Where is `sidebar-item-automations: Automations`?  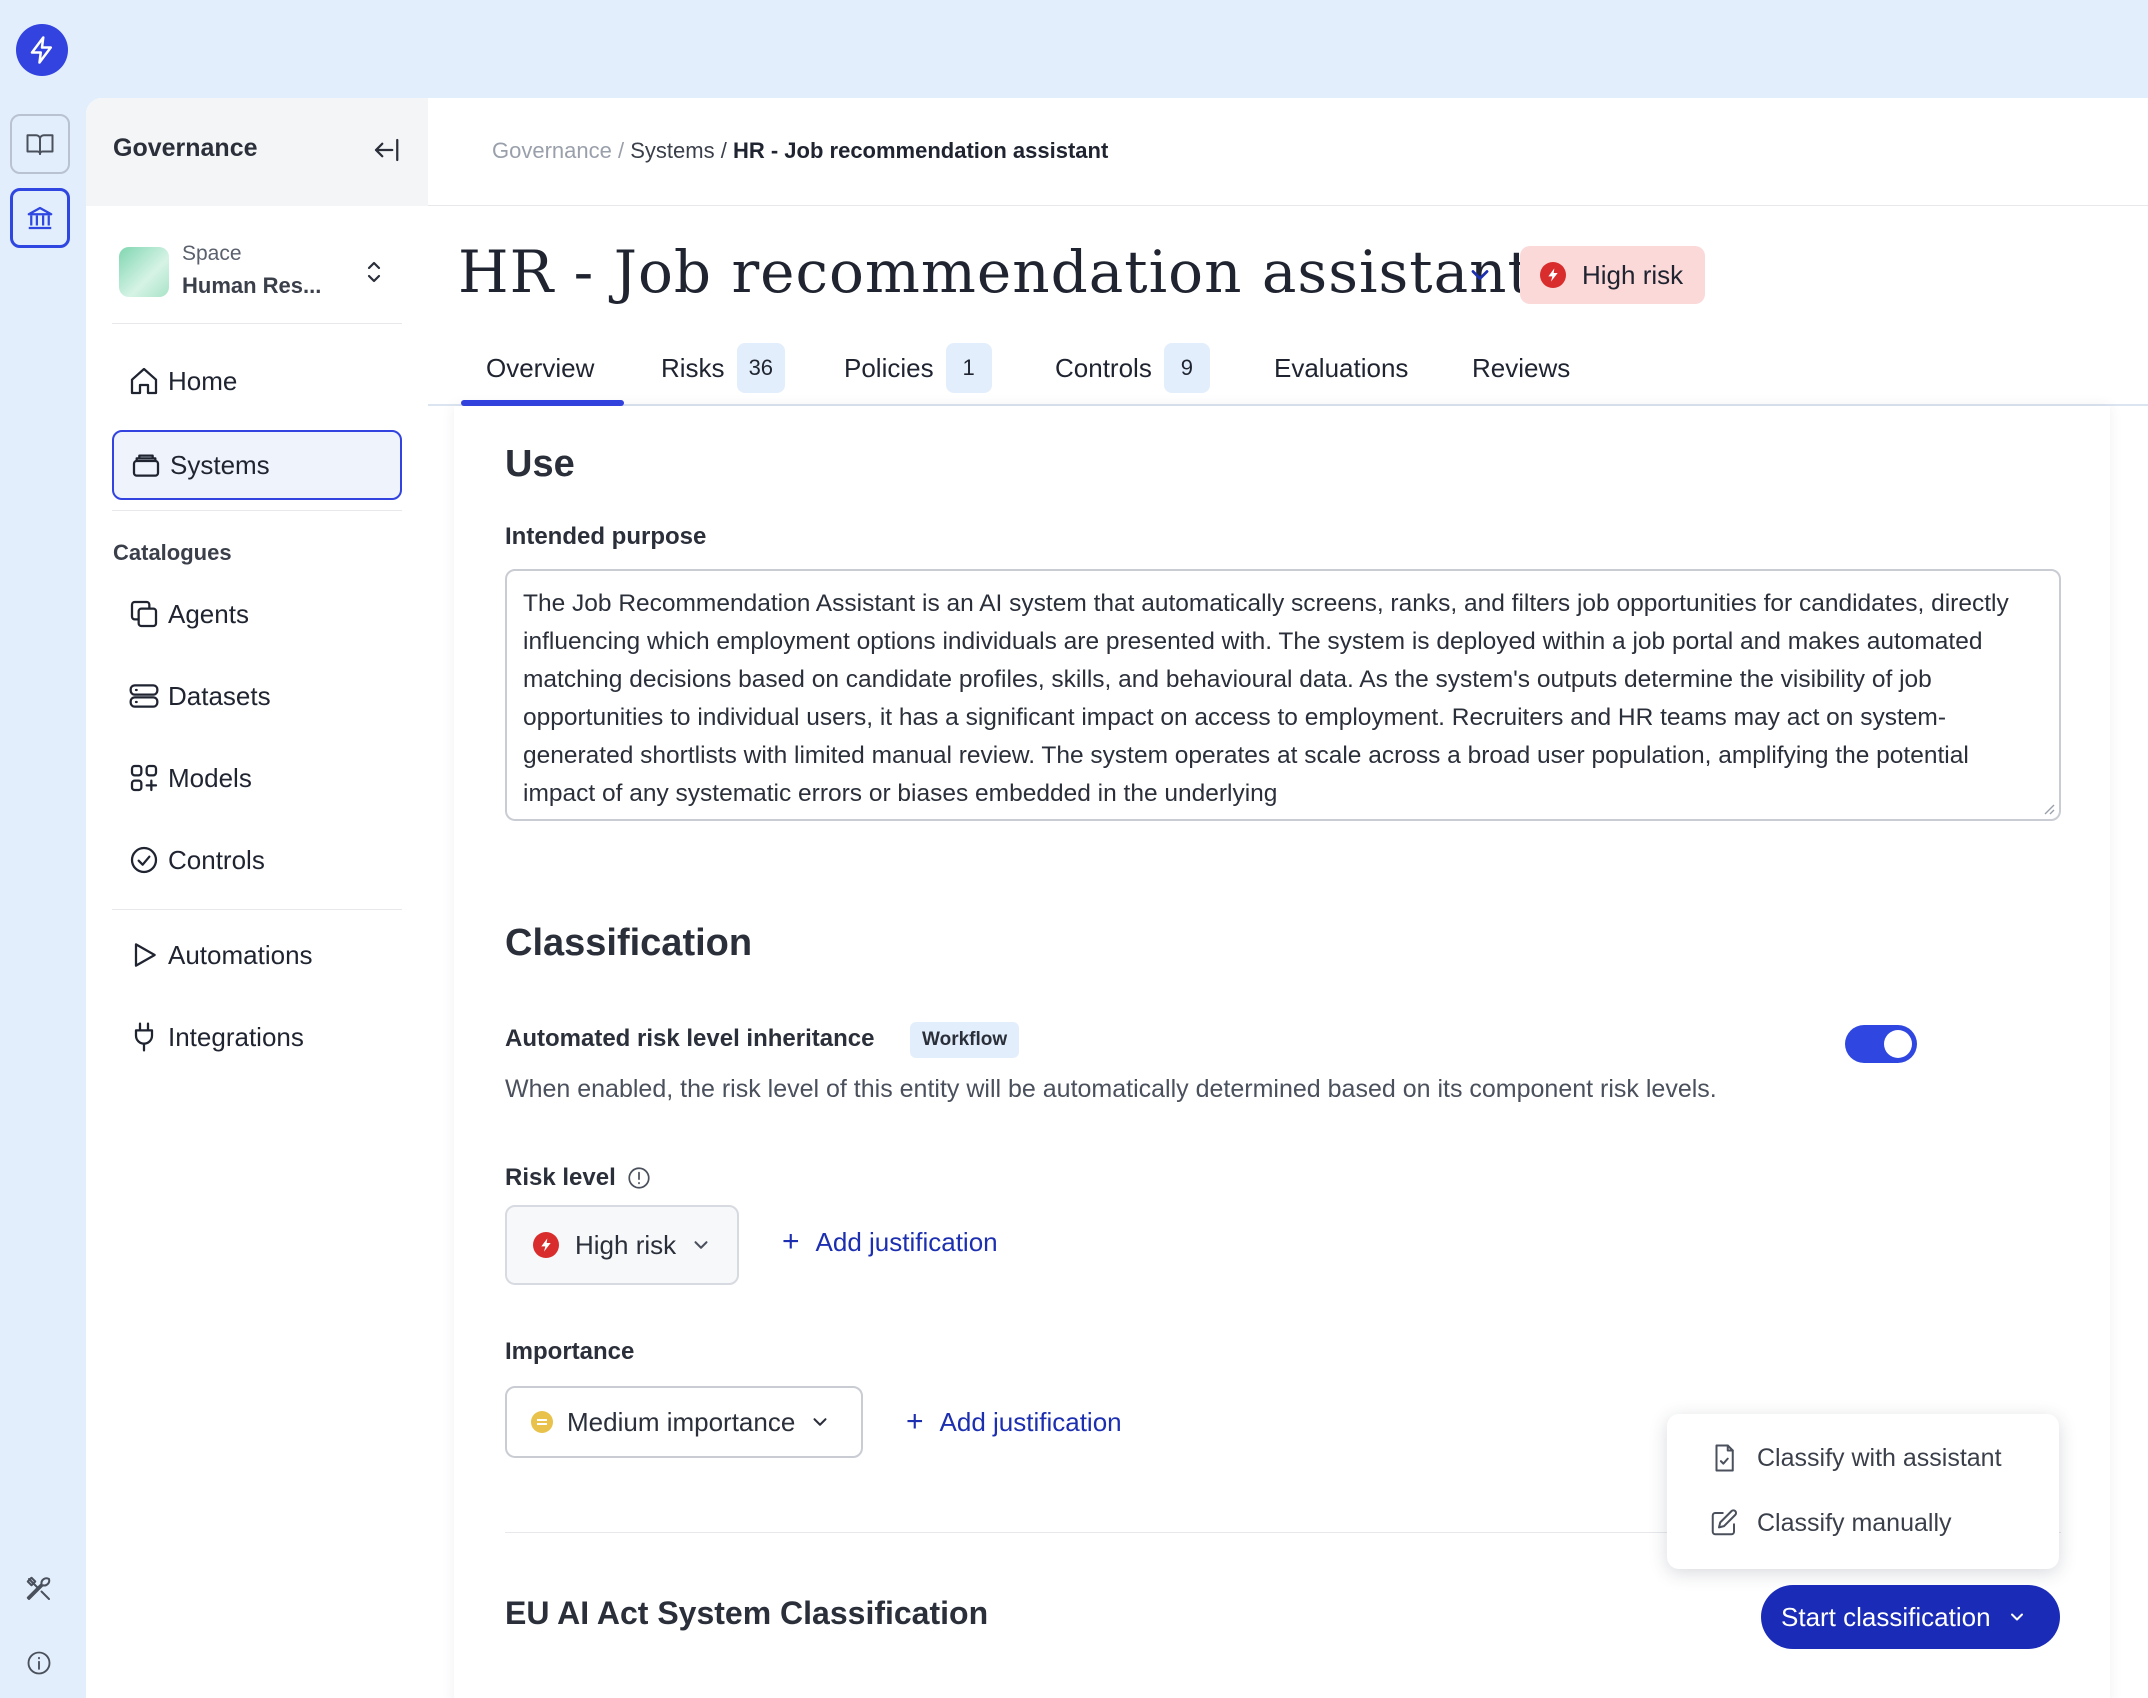 sidebar-item-automations: Automations is located at coordinates (257, 955).